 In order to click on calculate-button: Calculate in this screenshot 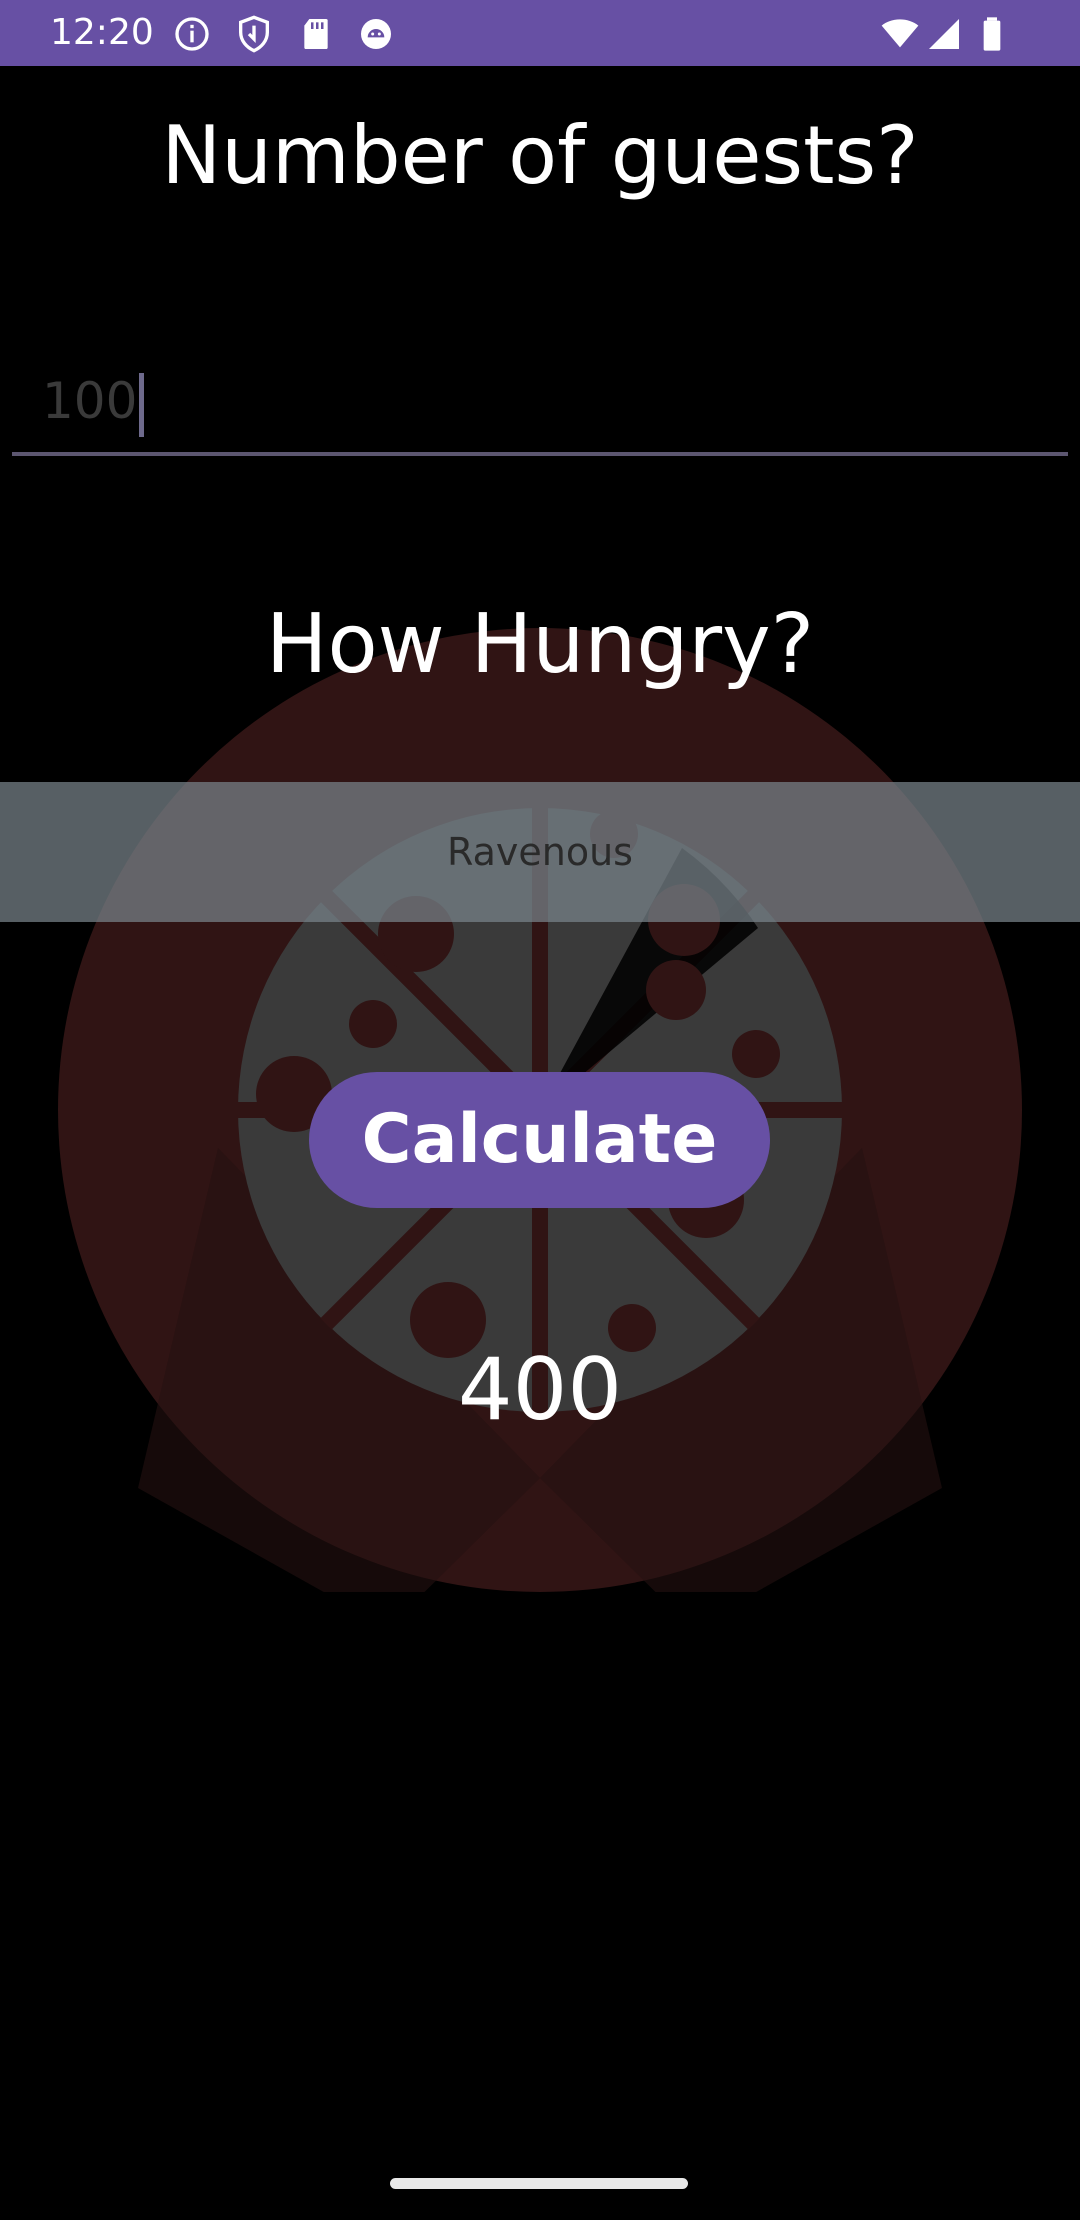, I will do `click(539, 1140)`.